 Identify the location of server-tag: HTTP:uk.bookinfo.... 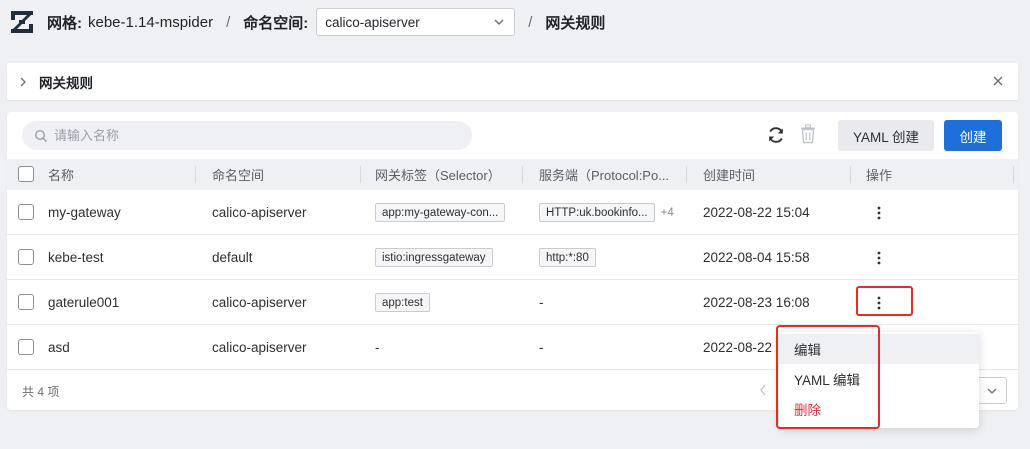
(597, 212).